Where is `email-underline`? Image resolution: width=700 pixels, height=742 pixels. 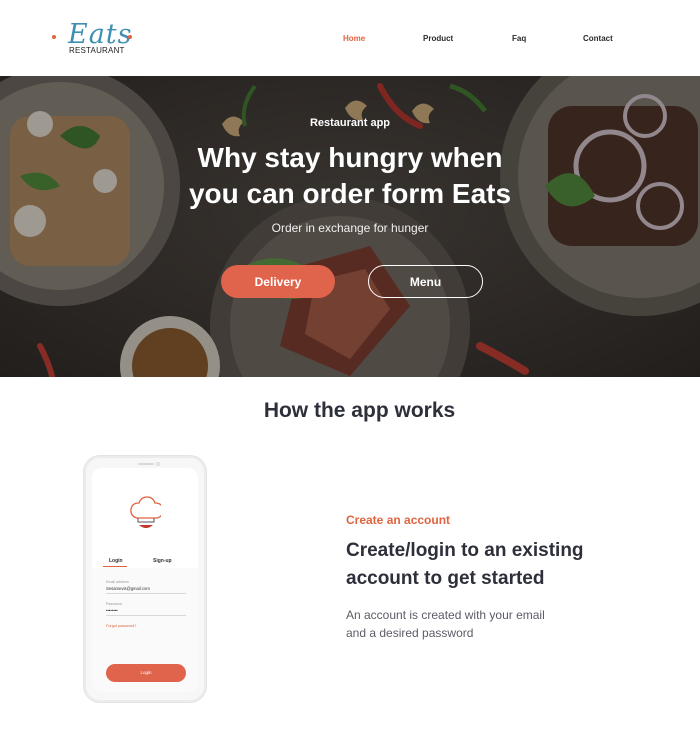
email-underline is located at coordinates (146, 593).